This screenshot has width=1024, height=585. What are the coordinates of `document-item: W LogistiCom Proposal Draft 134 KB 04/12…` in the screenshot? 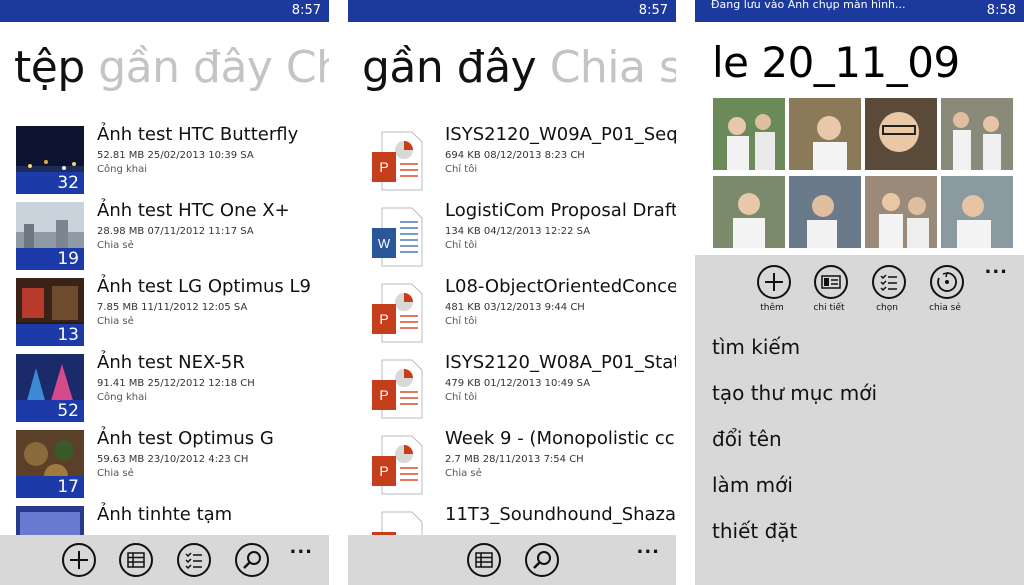 It's located at (512, 231).